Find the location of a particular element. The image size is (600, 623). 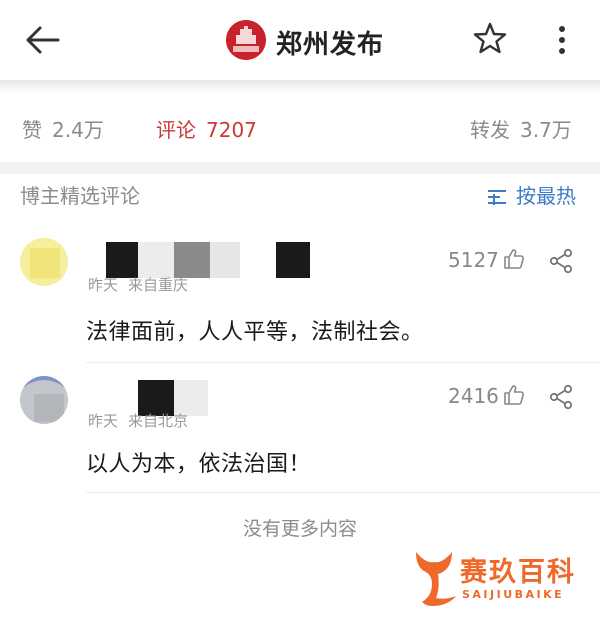

likes-tab: 赞 2.4万 is located at coordinates (63, 128).